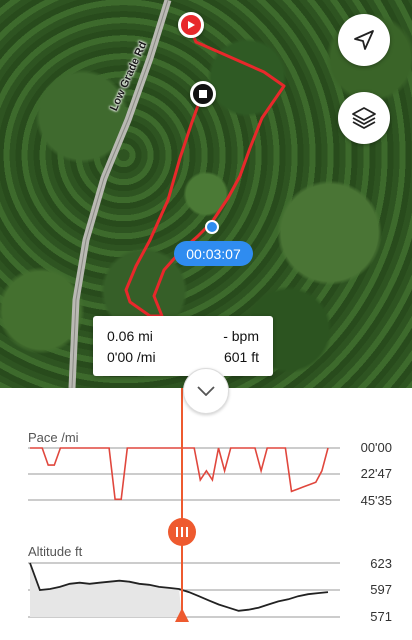 The width and height of the screenshot is (412, 640). Describe the element at coordinates (376, 447) in the screenshot. I see `pace-tick-0: 00'00` at that location.